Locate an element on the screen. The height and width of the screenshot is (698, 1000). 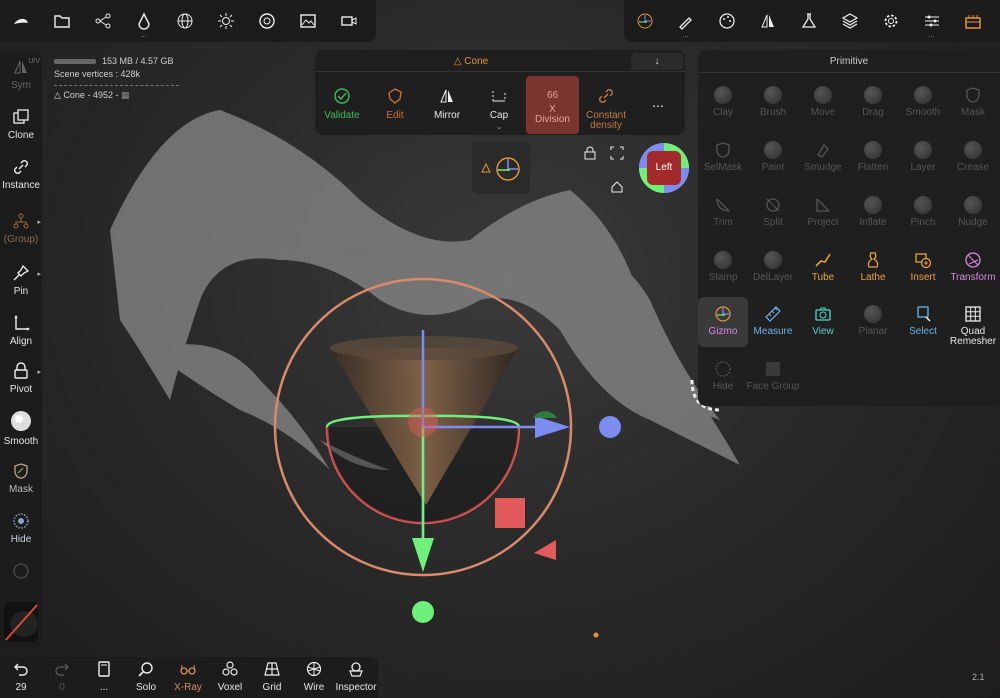
material-preview is located at coordinates (21, 622).